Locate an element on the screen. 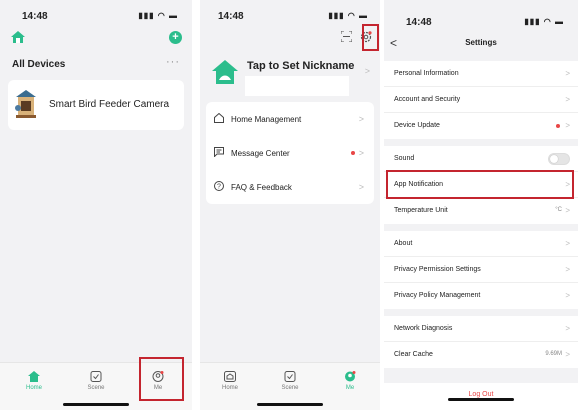 The width and height of the screenshot is (578, 410). update-badge is located at coordinates (558, 126).